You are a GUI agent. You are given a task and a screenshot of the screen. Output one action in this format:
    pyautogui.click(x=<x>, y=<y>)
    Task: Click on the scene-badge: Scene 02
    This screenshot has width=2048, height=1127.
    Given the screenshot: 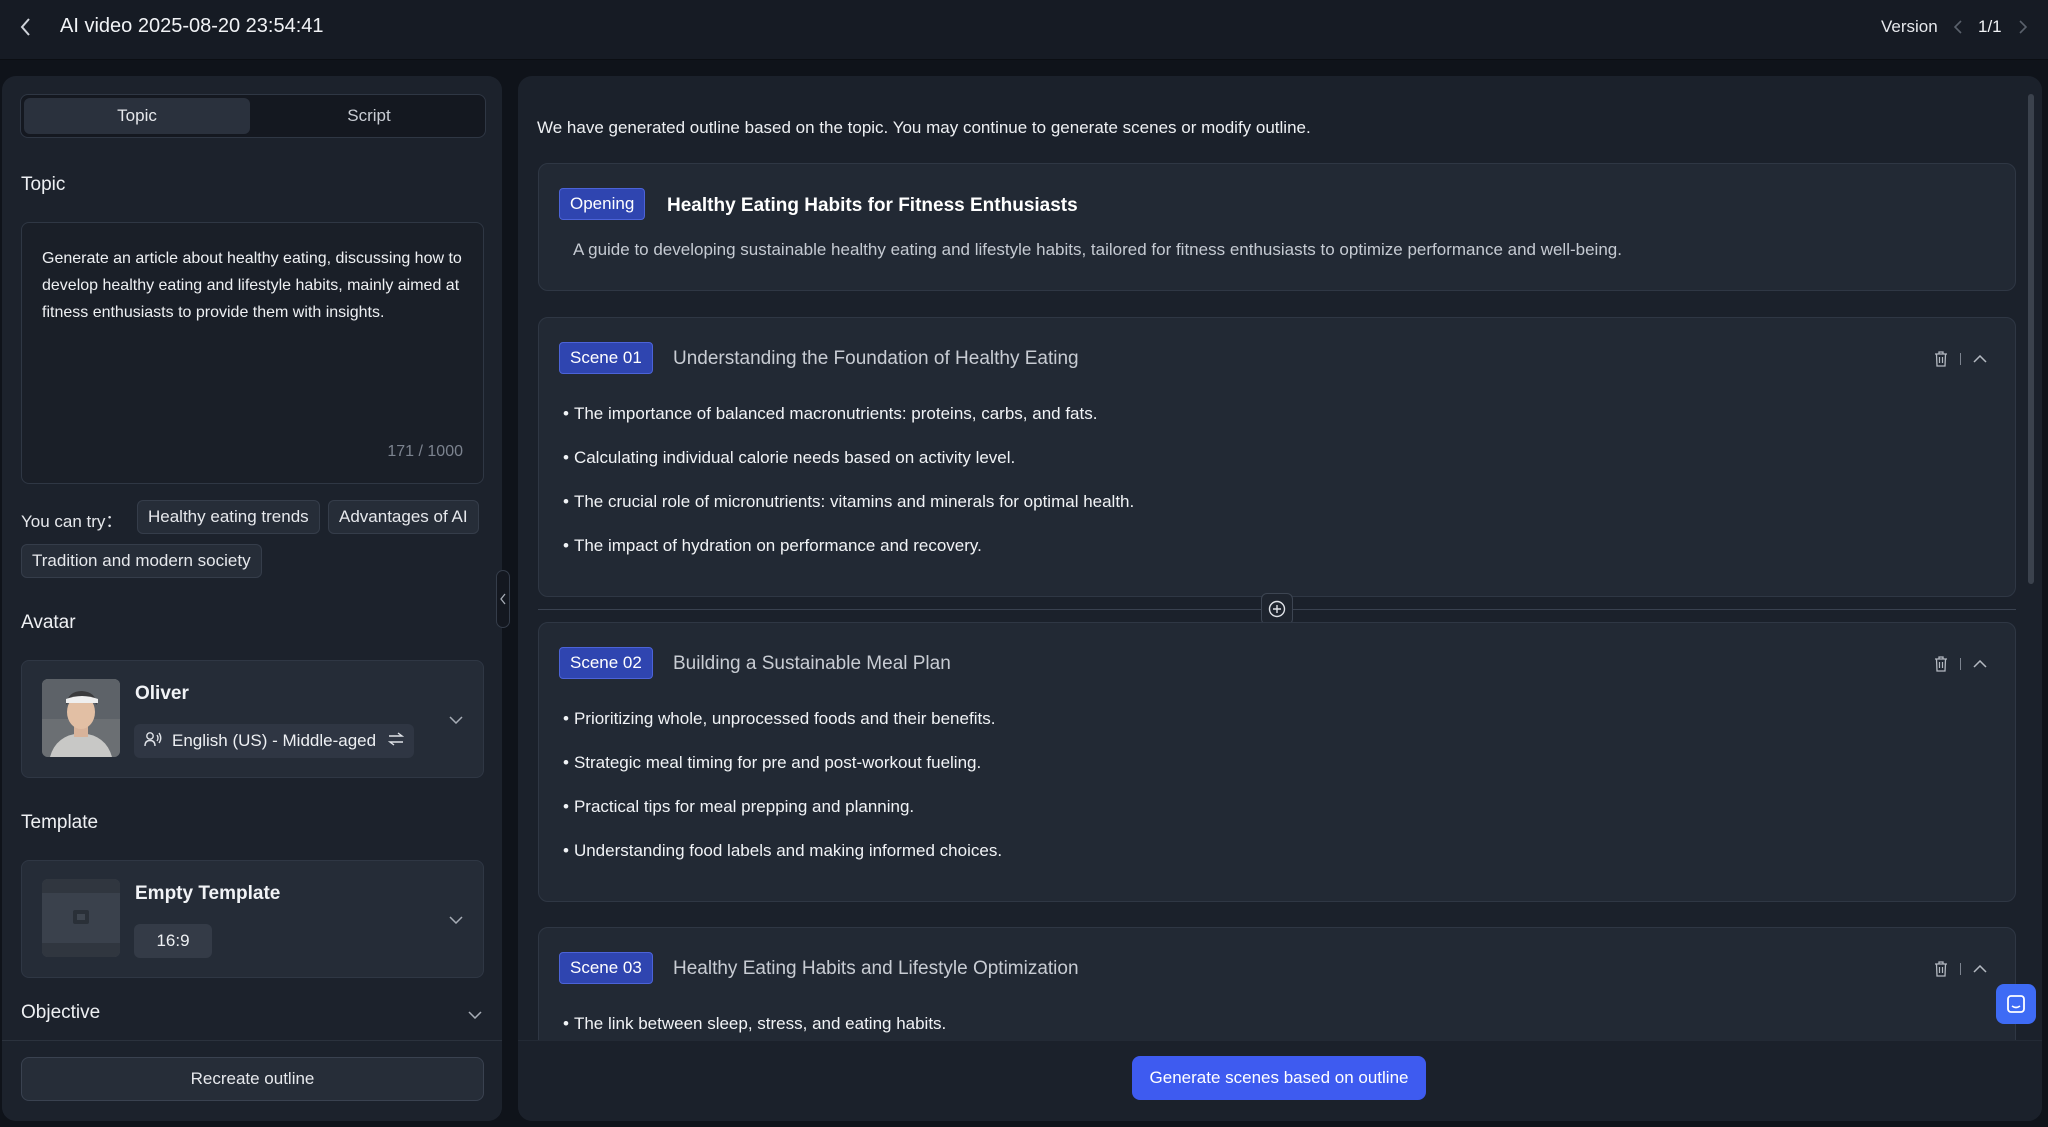 What is the action you would take?
    pyautogui.click(x=606, y=663)
    